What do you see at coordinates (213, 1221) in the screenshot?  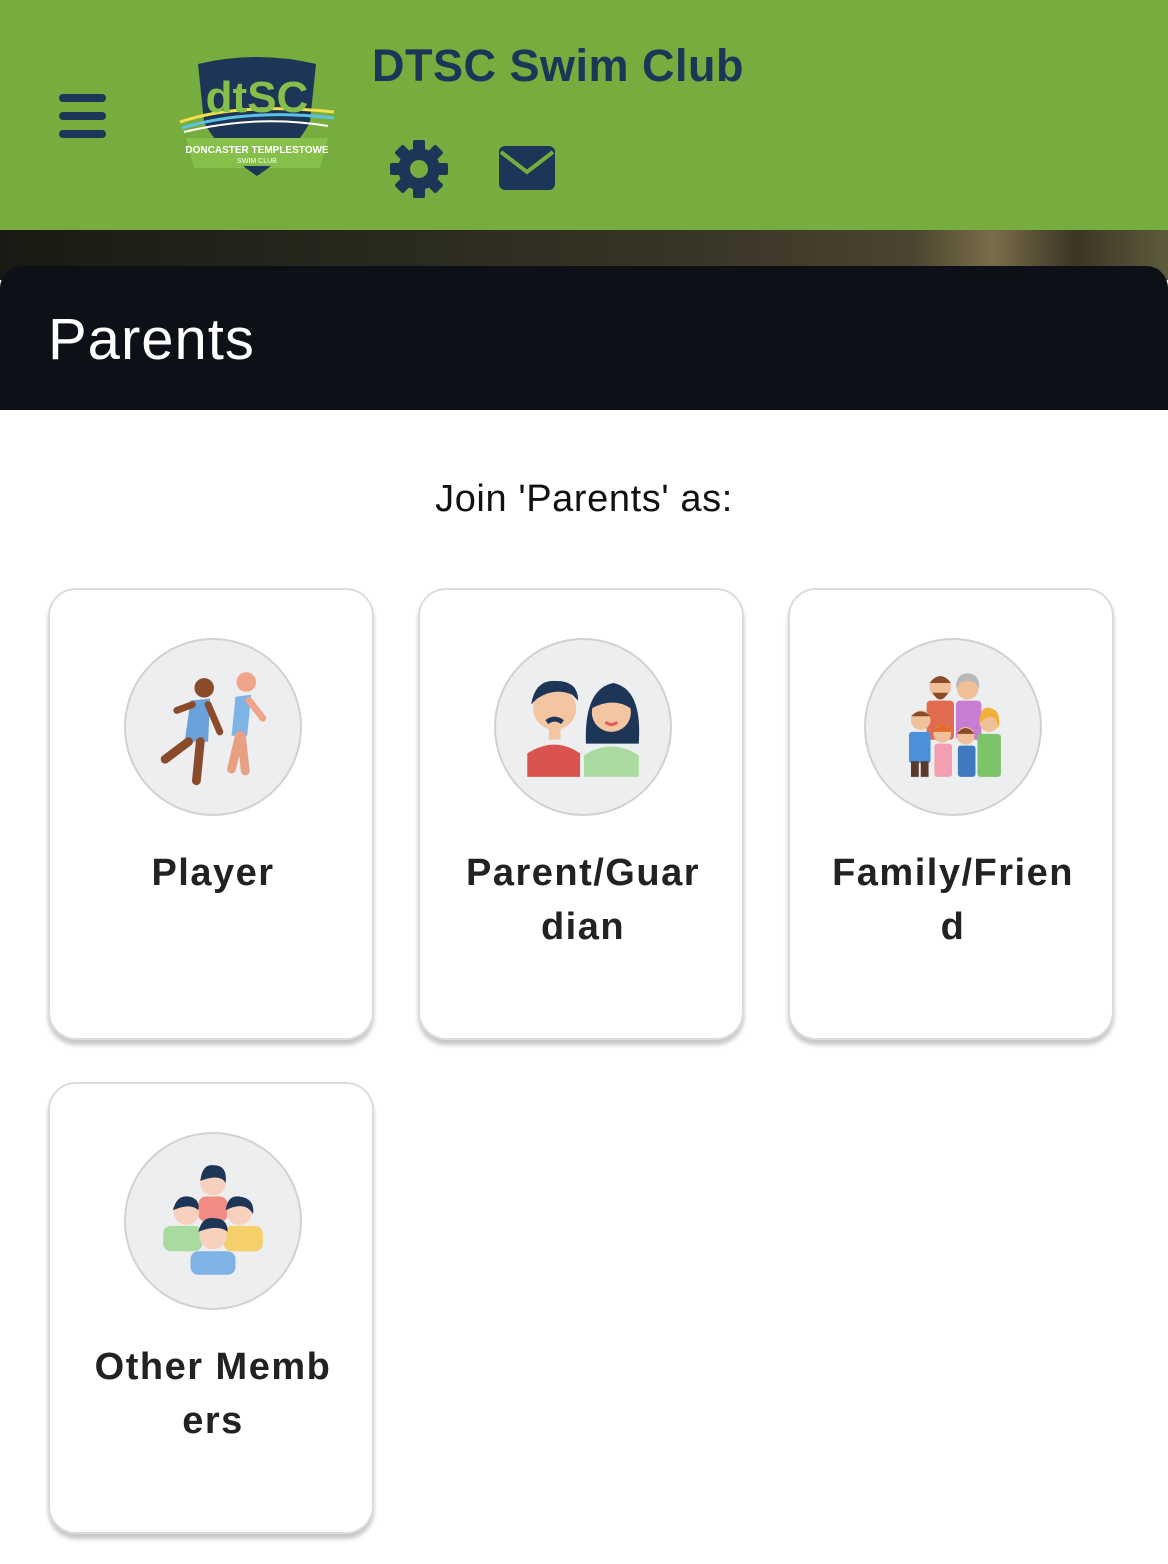 I see `group-members-icon` at bounding box center [213, 1221].